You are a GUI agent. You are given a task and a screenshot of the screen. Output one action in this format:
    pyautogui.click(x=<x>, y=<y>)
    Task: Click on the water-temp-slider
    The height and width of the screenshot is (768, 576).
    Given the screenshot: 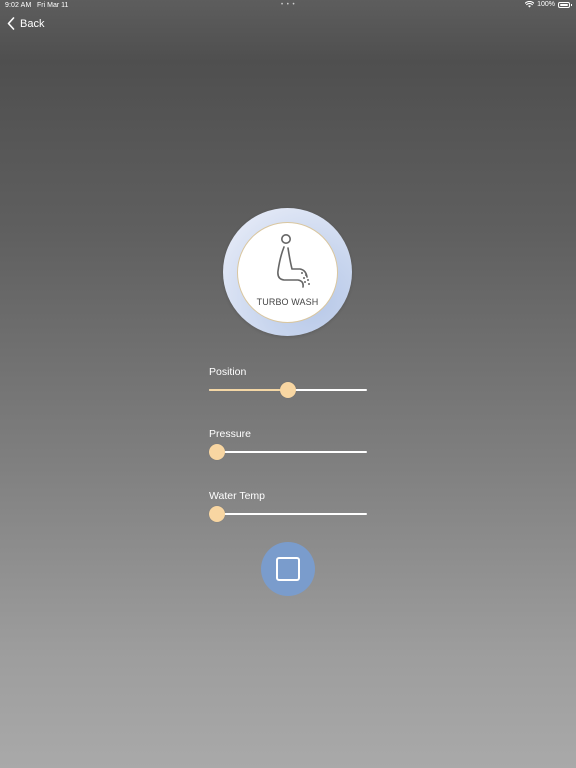 What is the action you would take?
    pyautogui.click(x=288, y=514)
    